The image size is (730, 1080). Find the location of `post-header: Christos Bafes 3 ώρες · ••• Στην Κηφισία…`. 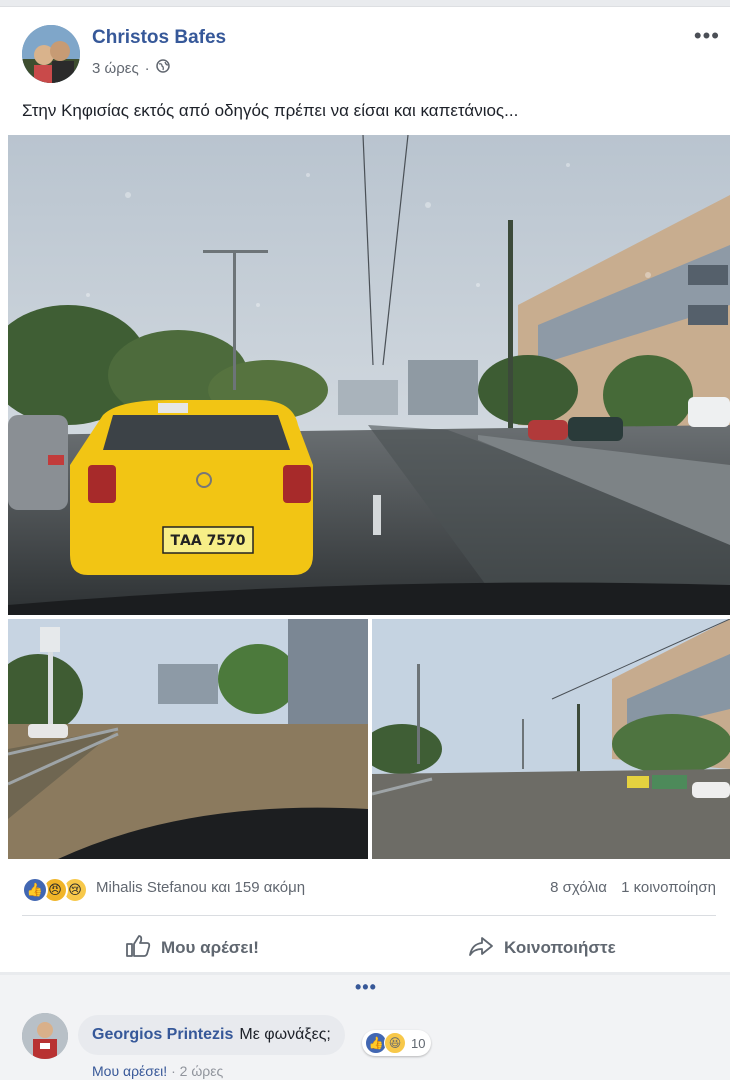

post-header: Christos Bafes 3 ώρες · ••• Στην Κηφισία… is located at coordinates (365, 72).